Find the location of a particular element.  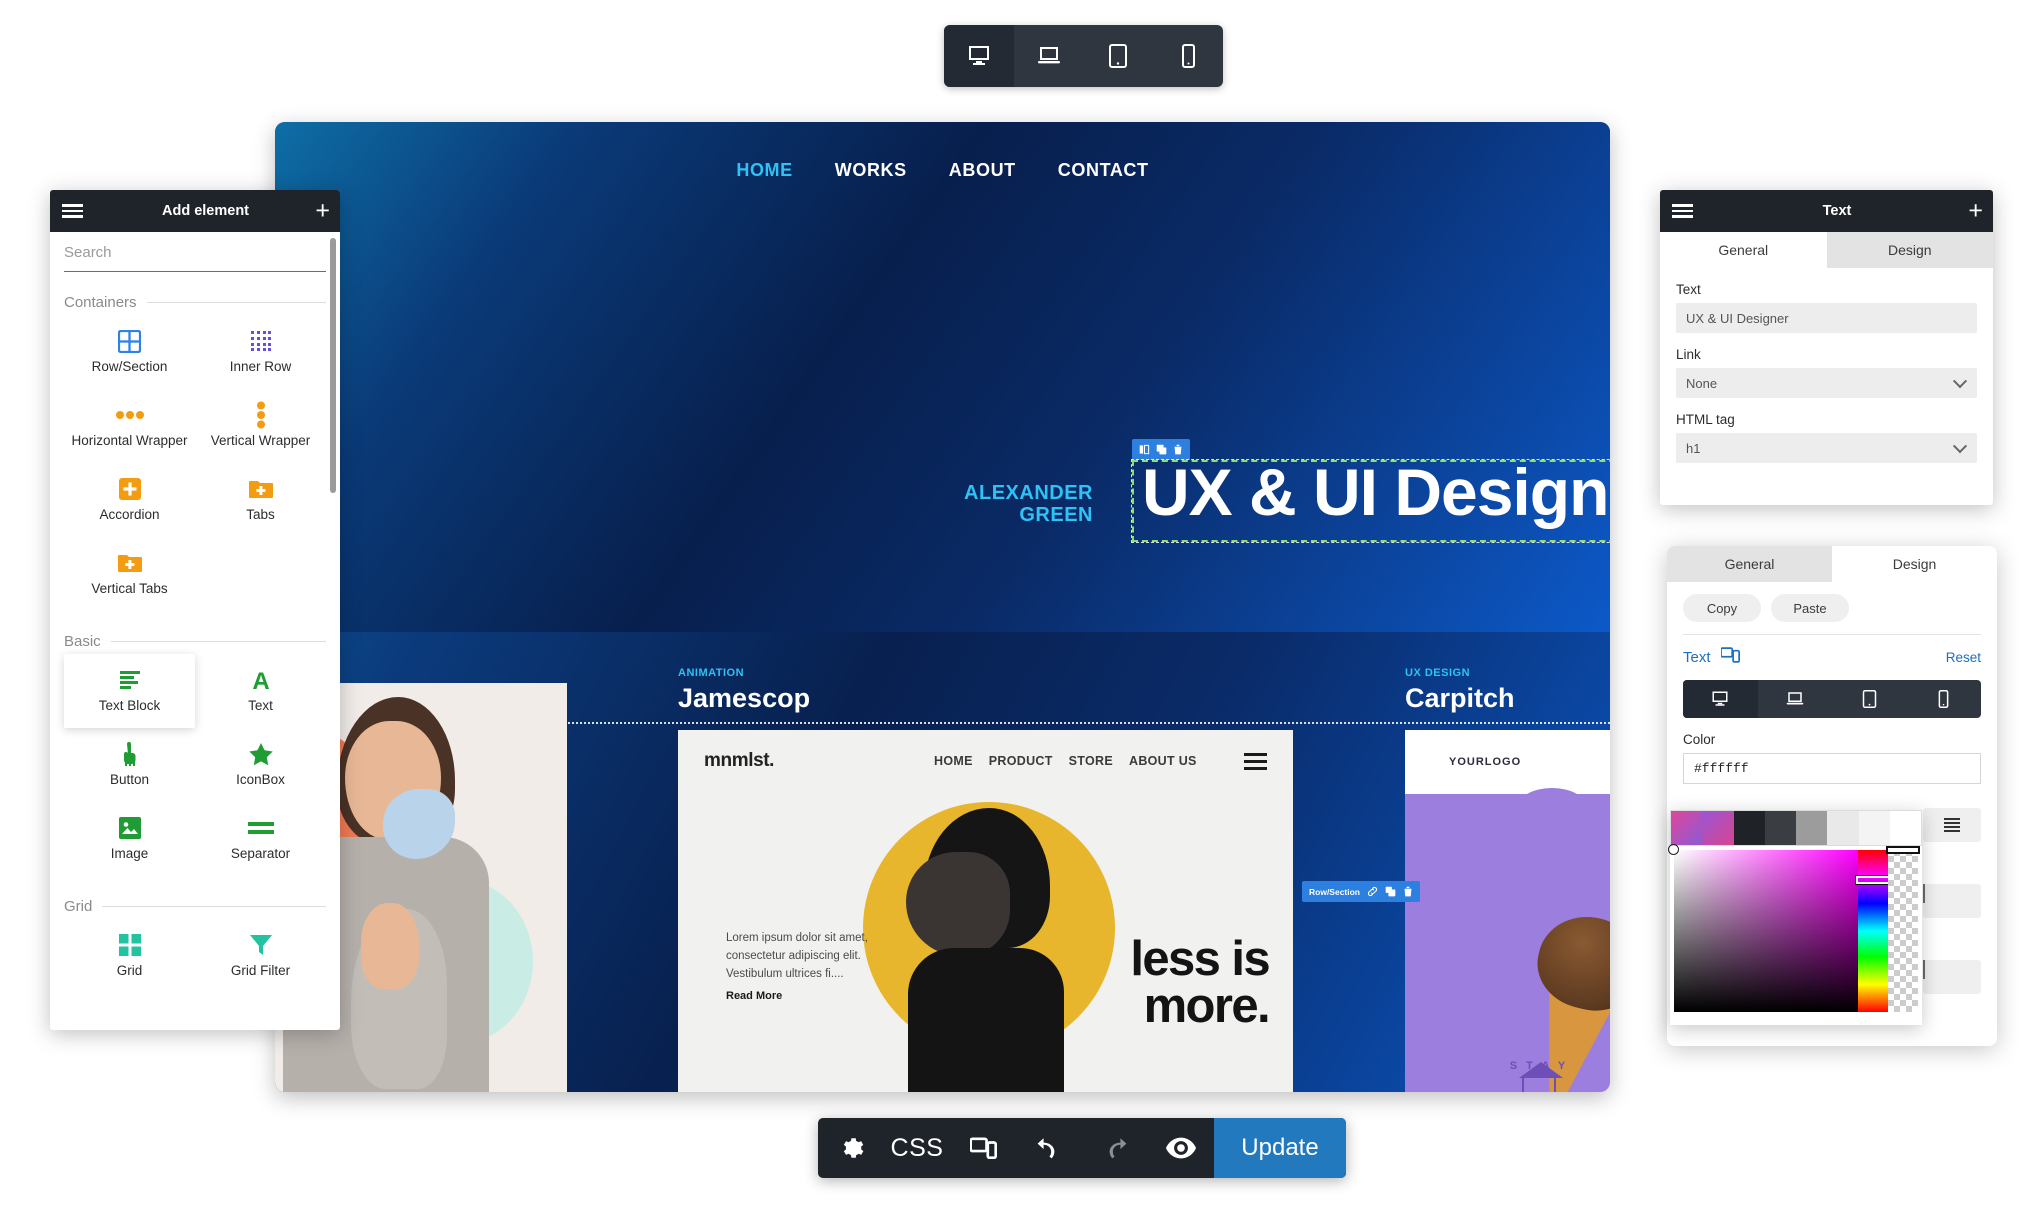

design-device-laptop is located at coordinates (1795, 699).